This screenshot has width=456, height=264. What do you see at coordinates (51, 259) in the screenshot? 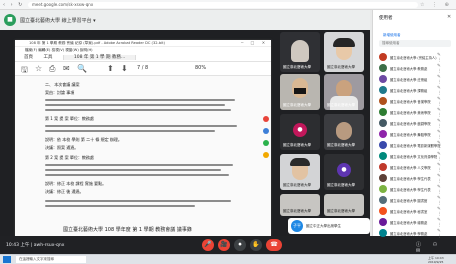
I see `taskbar-search-input: 在這裡輸入文字來搜尋` at bounding box center [51, 259].